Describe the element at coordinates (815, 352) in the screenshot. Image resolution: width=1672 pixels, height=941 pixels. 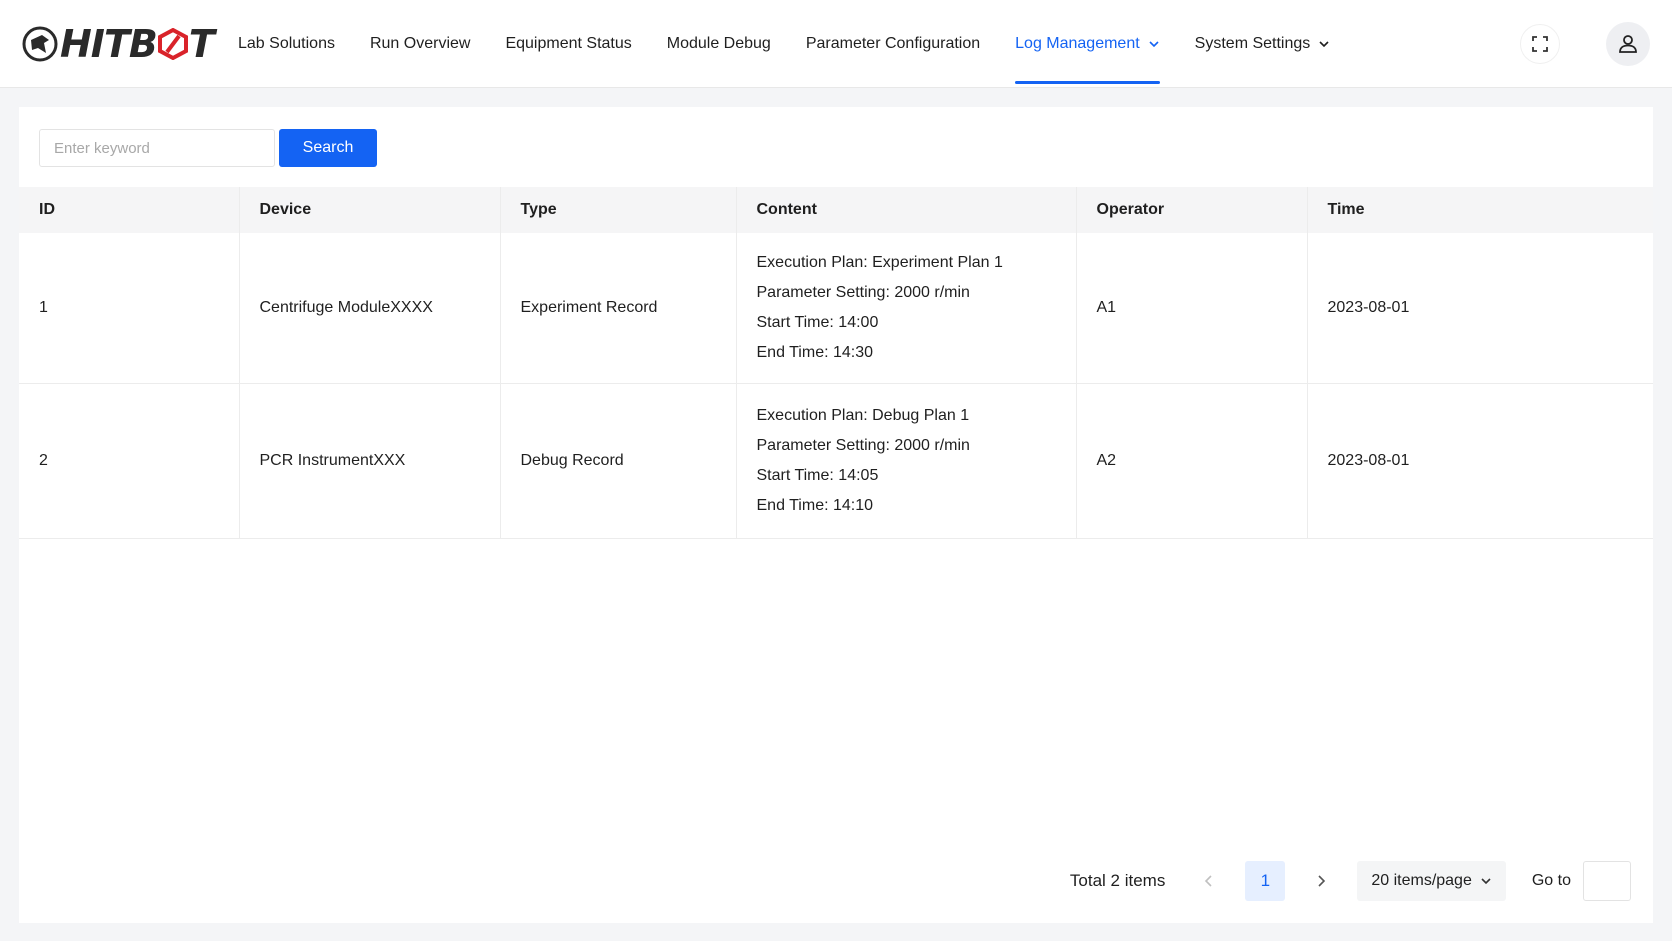
I see `content-line: End Time: 14:30` at that location.